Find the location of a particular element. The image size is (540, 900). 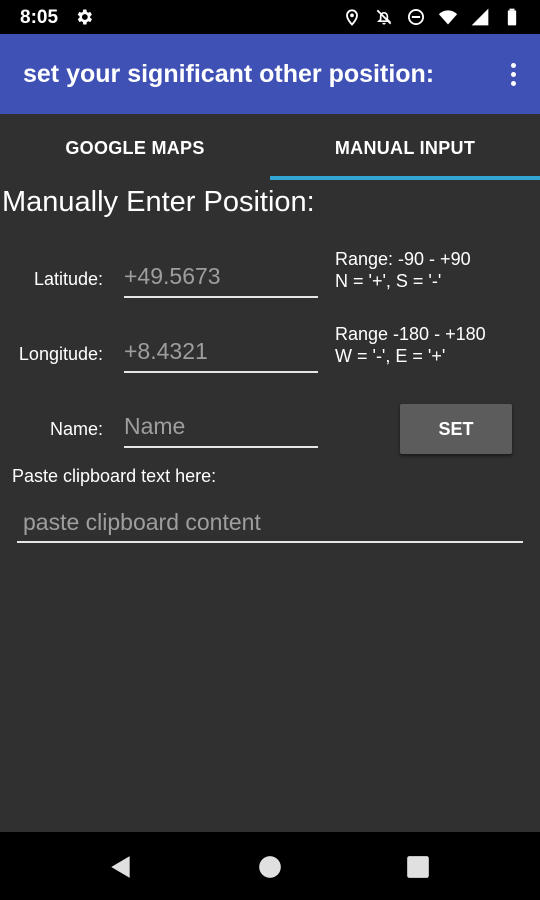

latitude-input: +49.5673 is located at coordinates (221, 277).